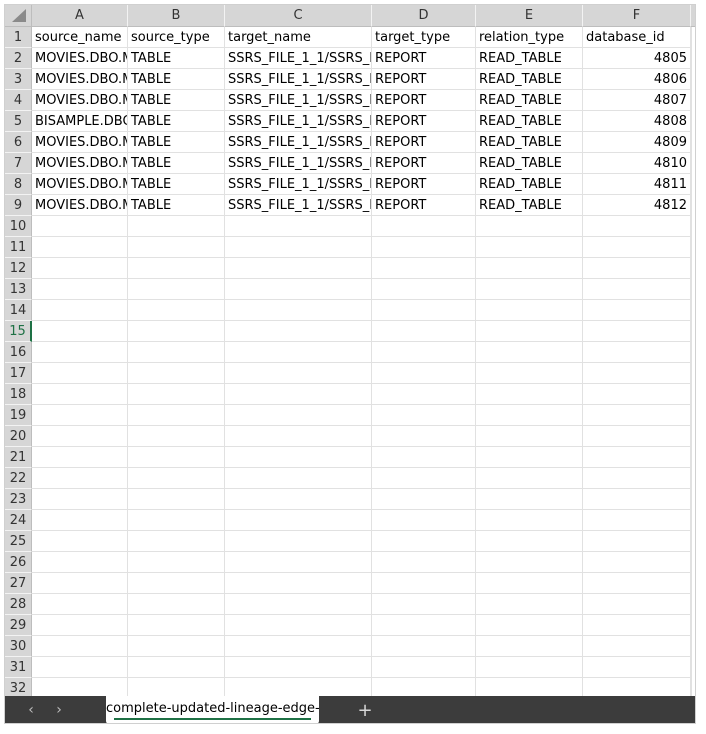  I want to click on cell-d6: REPORT, so click(424, 142).